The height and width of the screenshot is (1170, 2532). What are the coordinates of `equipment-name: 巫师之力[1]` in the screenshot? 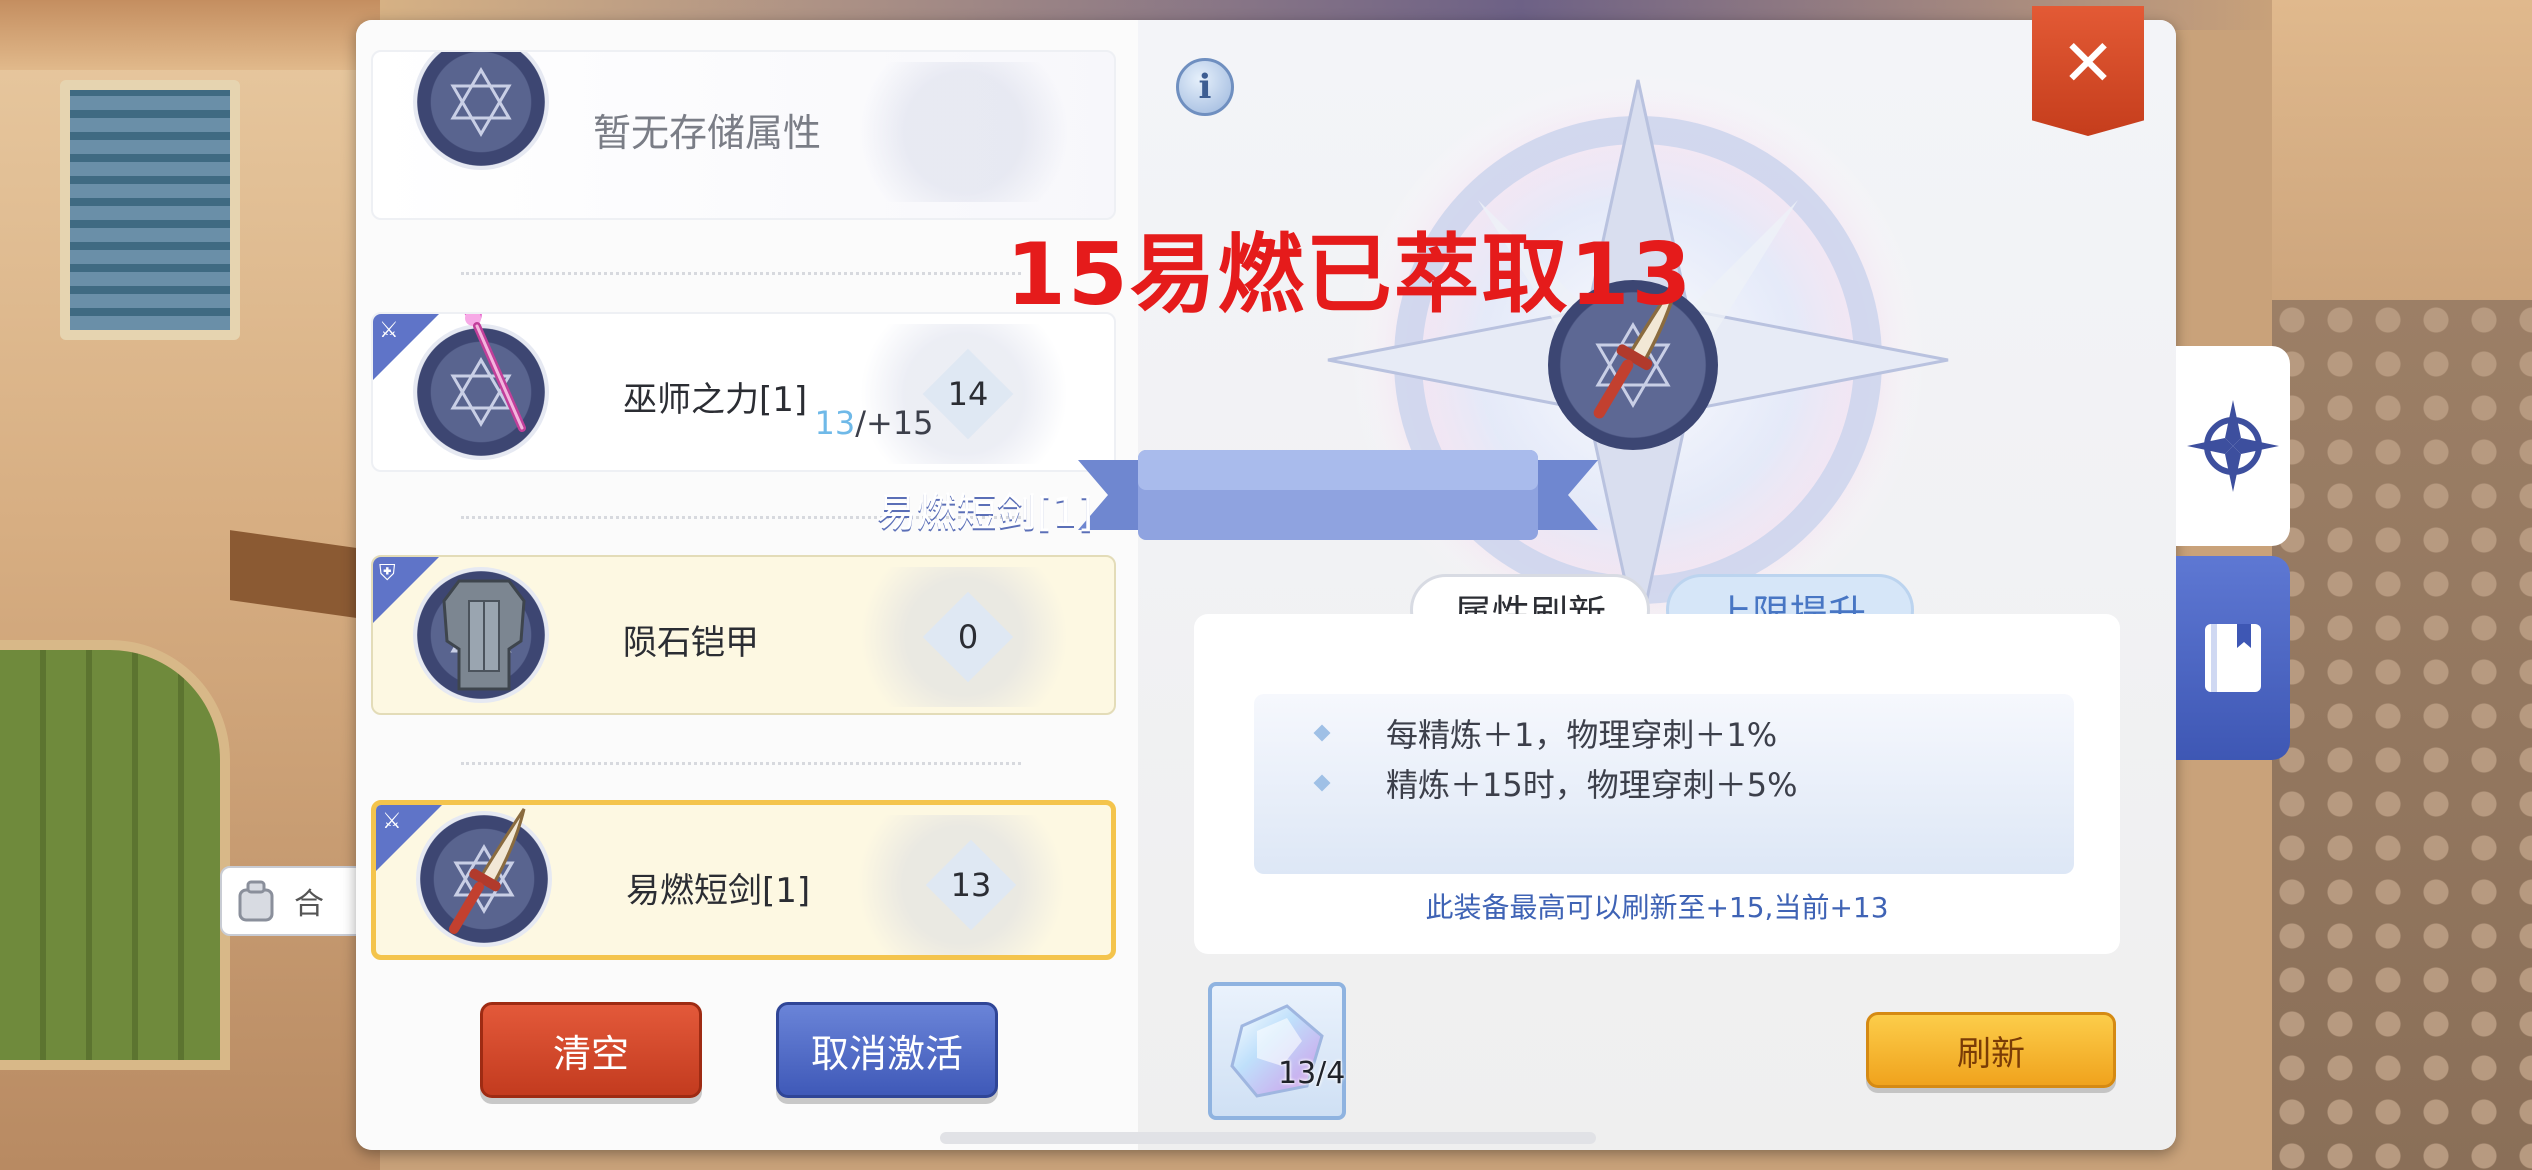 It's located at (715, 400).